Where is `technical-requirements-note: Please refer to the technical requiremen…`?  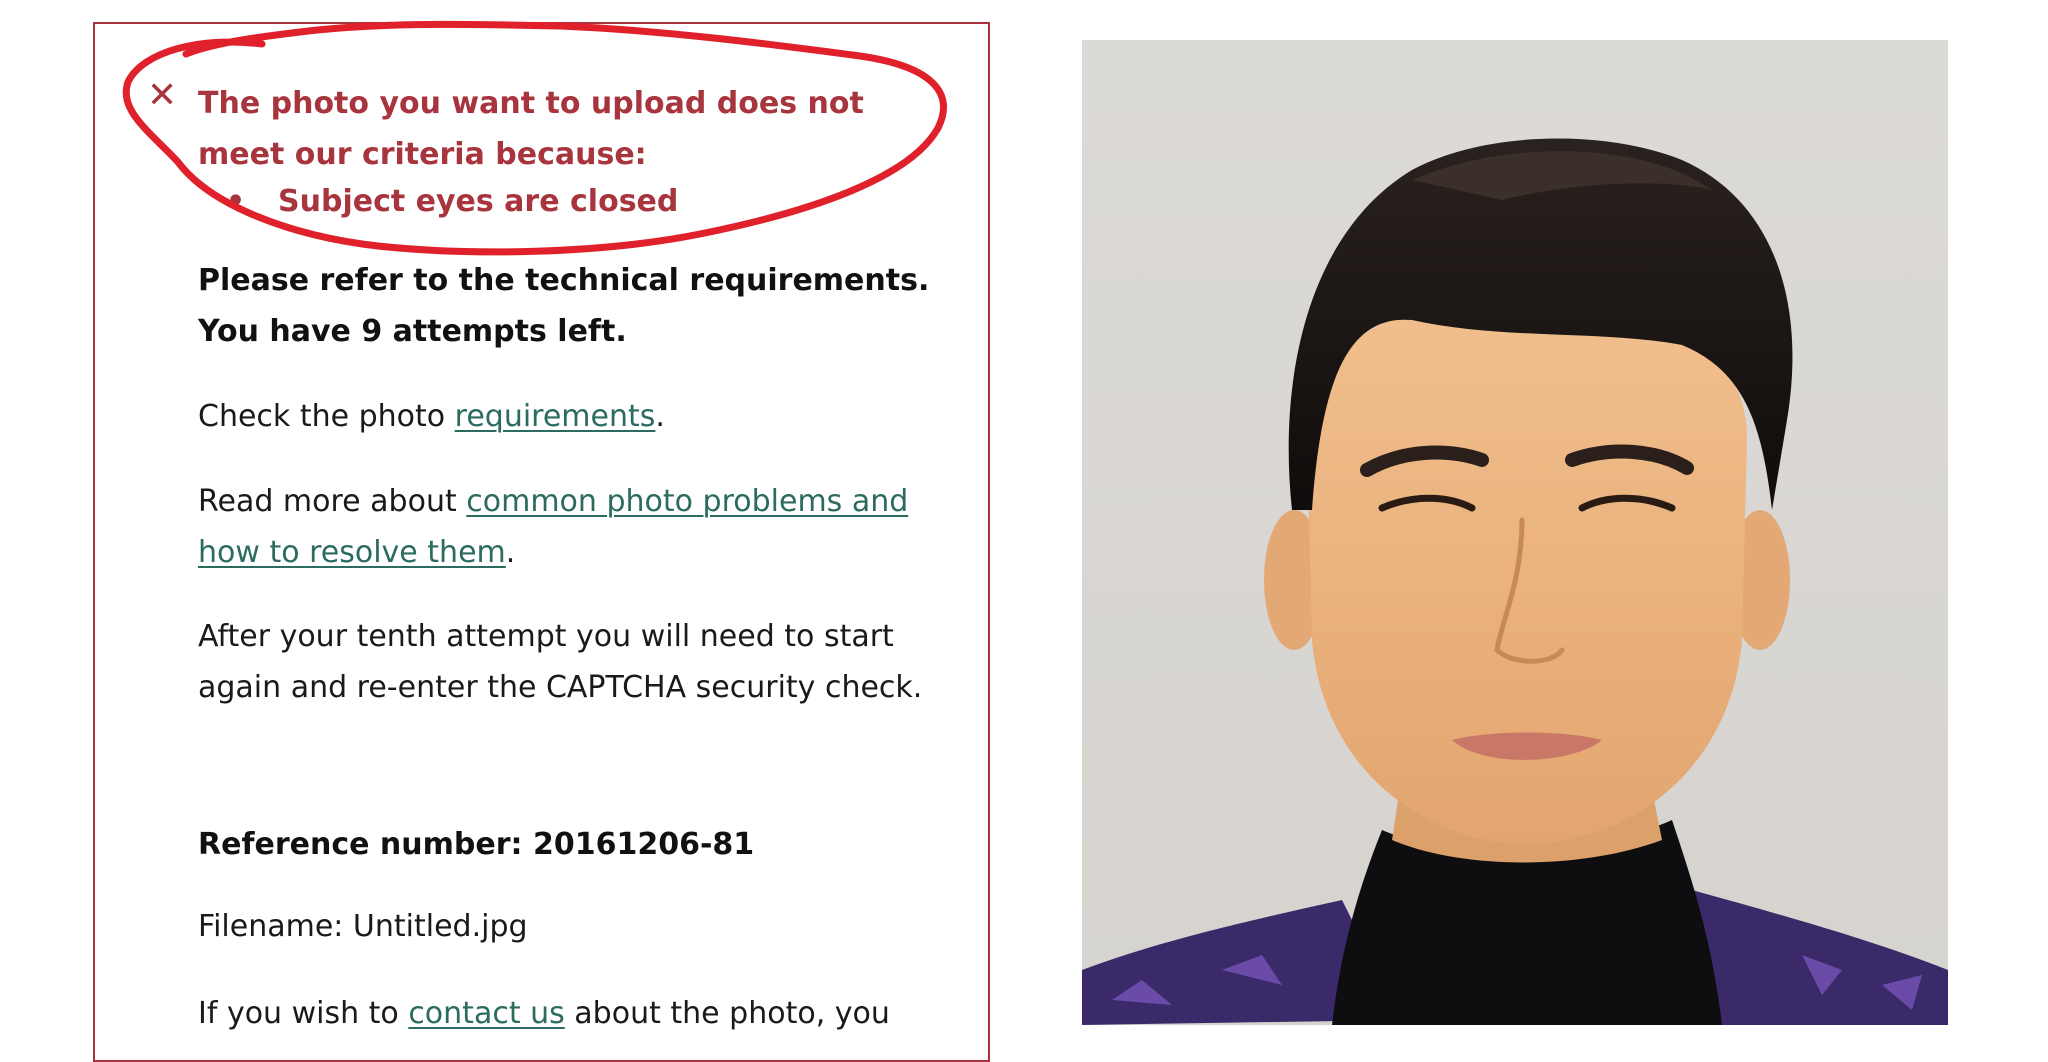 technical-requirements-note: Please refer to the technical requiremen… is located at coordinates (564, 280).